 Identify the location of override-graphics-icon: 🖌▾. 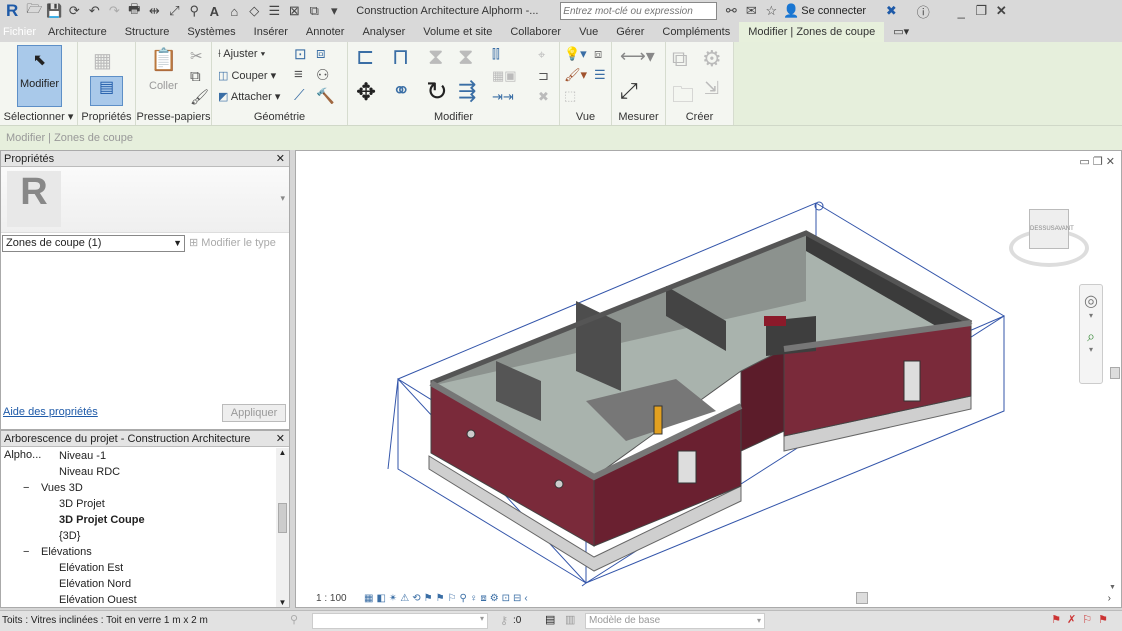
(575, 75).